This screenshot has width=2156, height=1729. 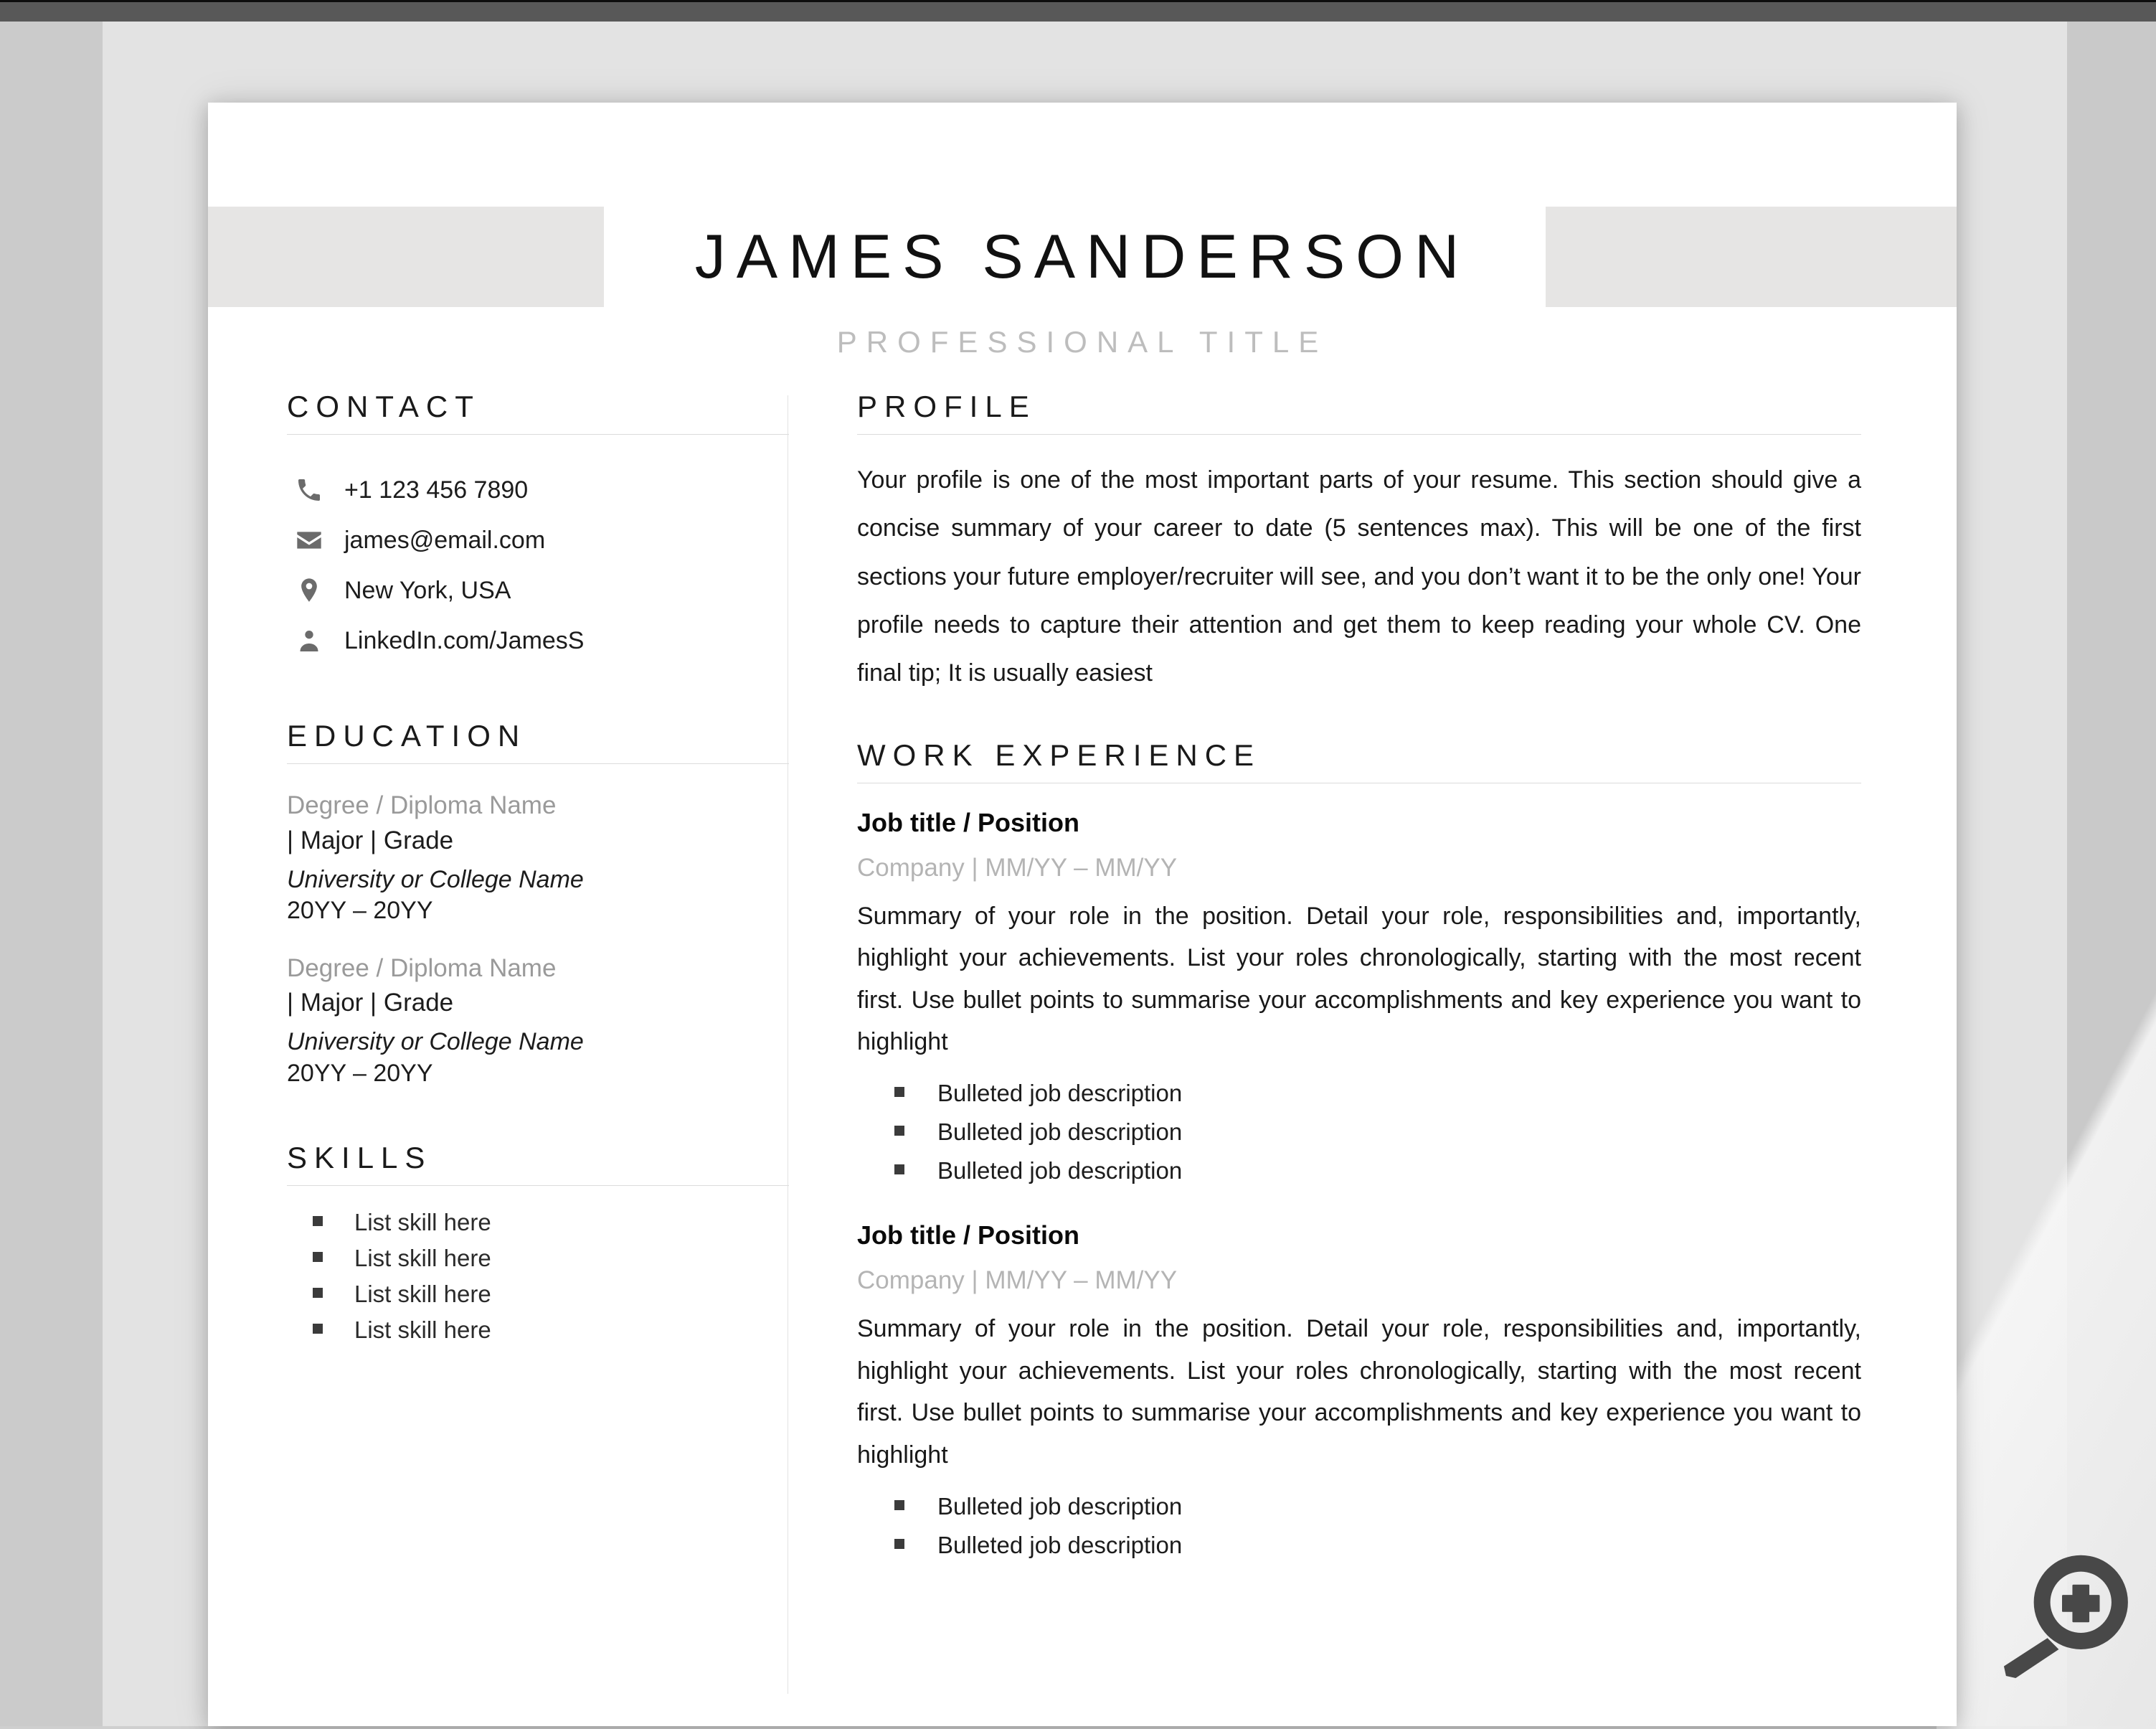 I want to click on education-heading-rule, so click(x=538, y=763).